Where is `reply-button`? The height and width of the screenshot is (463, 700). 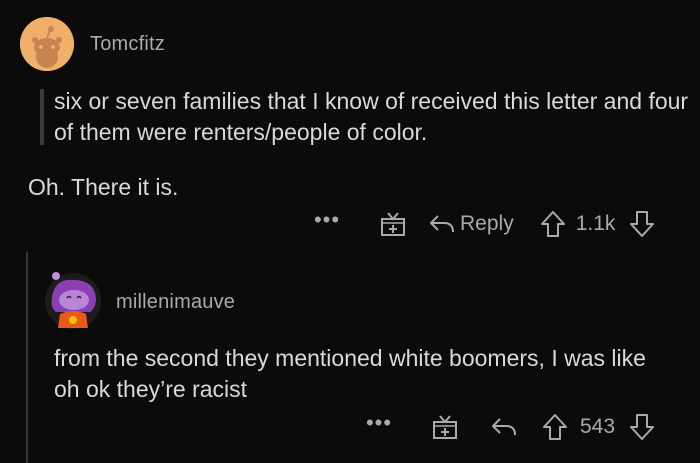
reply-button is located at coordinates (504, 427).